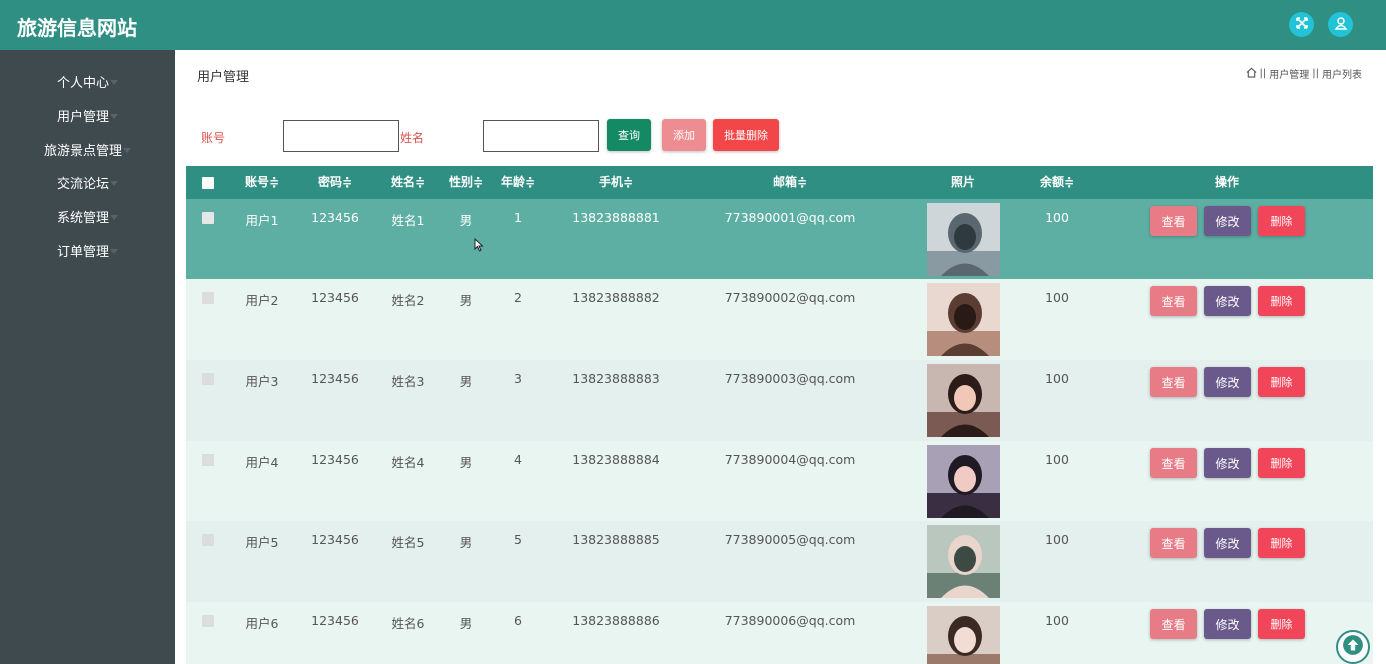 This screenshot has width=1386, height=664. Describe the element at coordinates (408, 381) in the screenshot. I see `cell-name: 姓名3` at that location.